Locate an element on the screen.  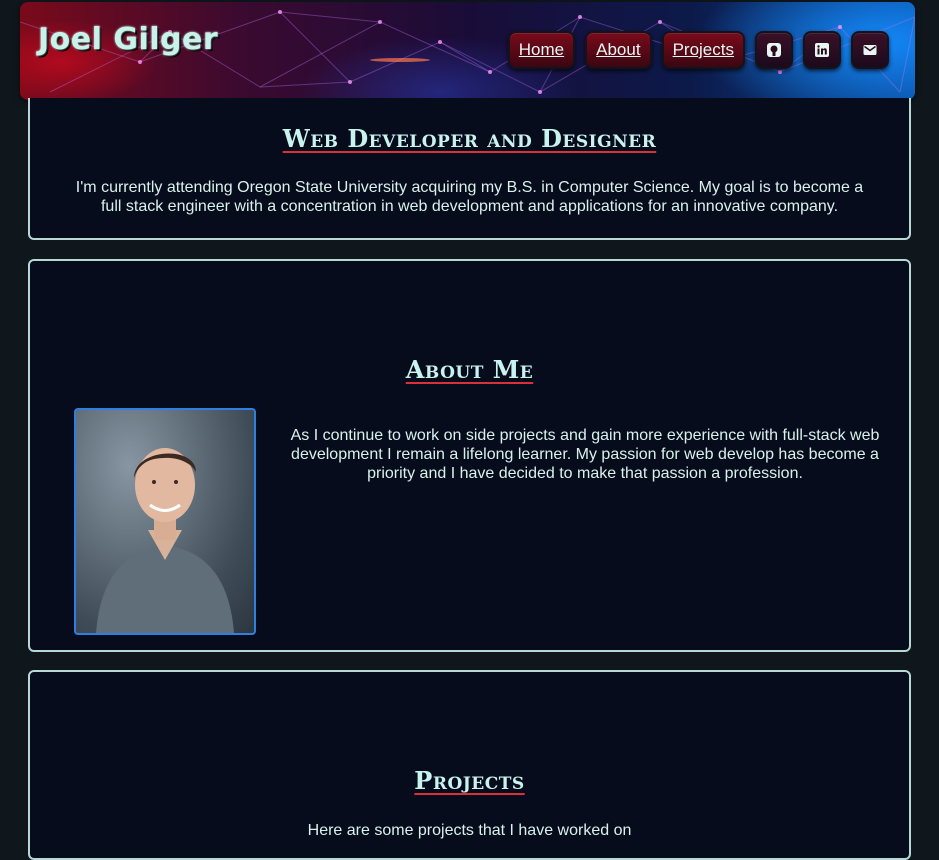
profile-photo is located at coordinates (165, 521).